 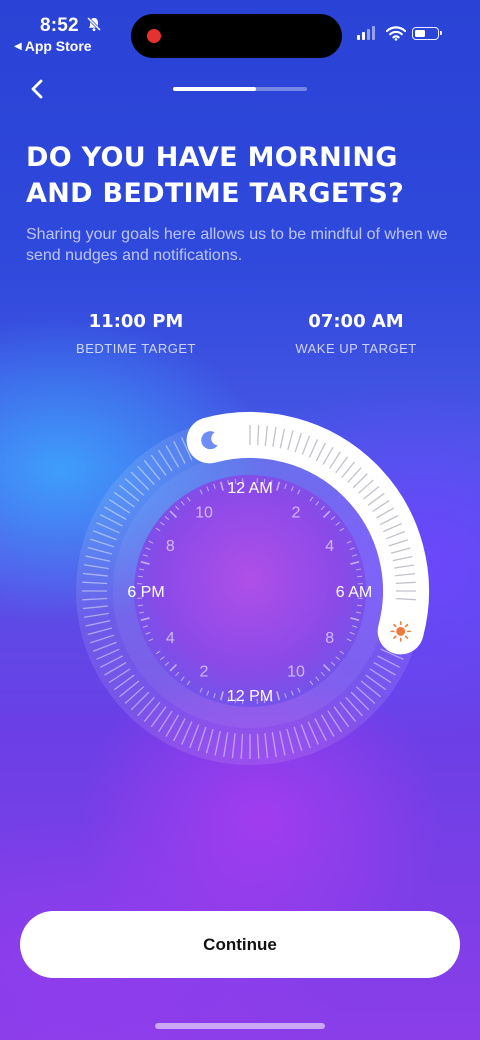 I want to click on onboarding-progress-bar, so click(x=240, y=89).